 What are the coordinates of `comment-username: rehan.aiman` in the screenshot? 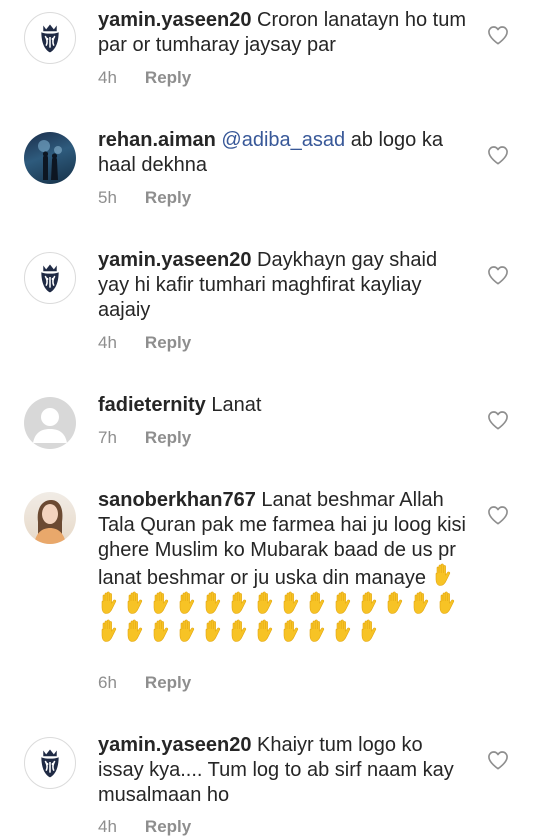 It's located at (157, 140).